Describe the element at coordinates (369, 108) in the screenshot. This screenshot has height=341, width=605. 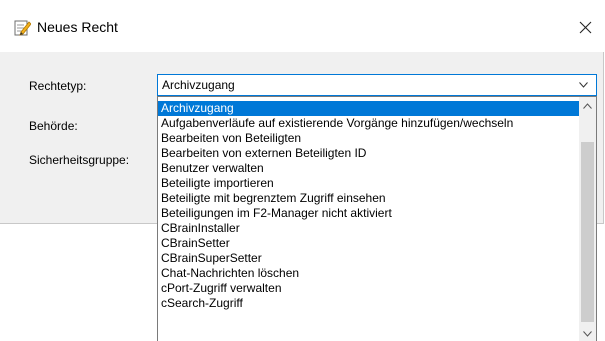
I see `dropdown-option-archivzugang: Archivzugang` at that location.